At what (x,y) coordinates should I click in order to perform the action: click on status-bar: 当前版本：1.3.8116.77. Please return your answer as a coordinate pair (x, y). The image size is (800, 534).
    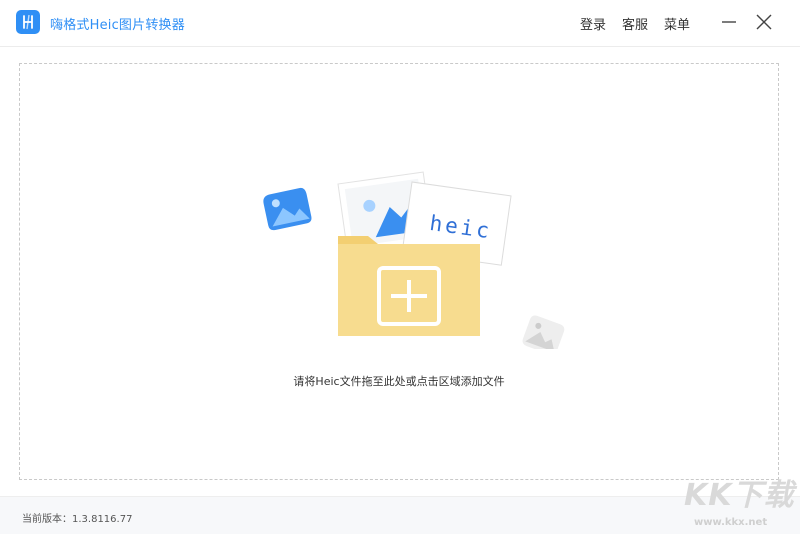
    Looking at the image, I should click on (400, 515).